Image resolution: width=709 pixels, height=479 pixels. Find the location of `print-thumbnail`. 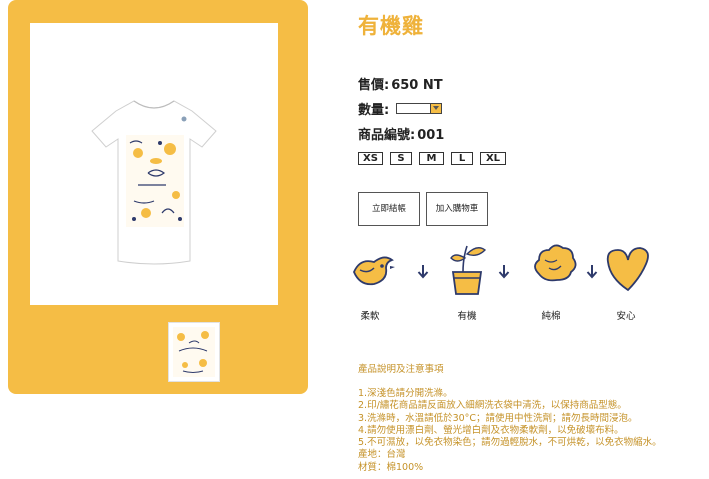

print-thumbnail is located at coordinates (194, 352).